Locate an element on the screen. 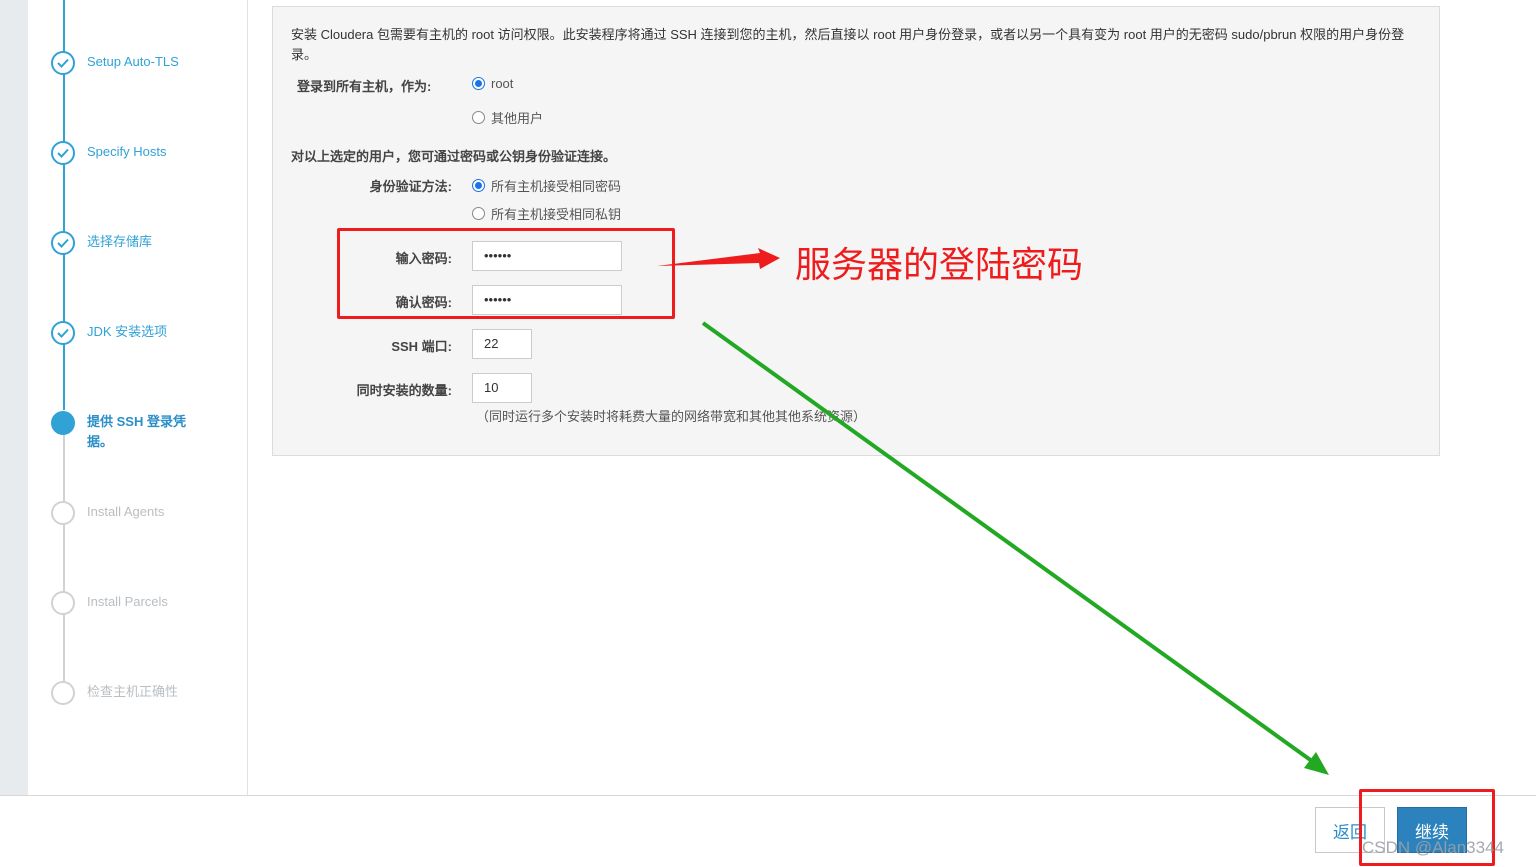  watermark: CSDN @Alan3344 is located at coordinates (1433, 847).